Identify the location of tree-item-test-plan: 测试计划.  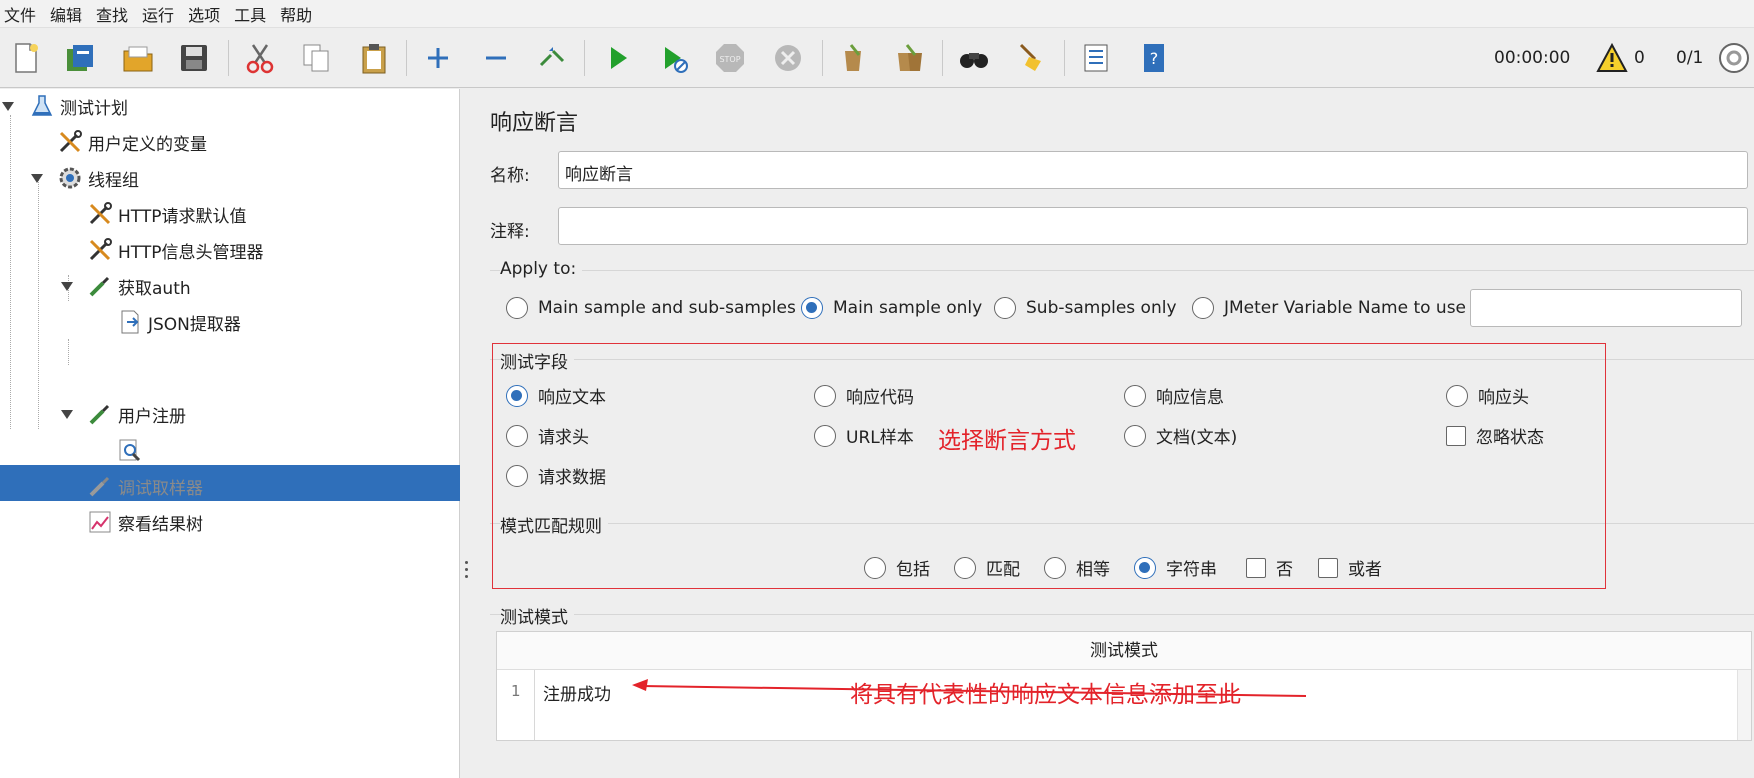
(78, 106).